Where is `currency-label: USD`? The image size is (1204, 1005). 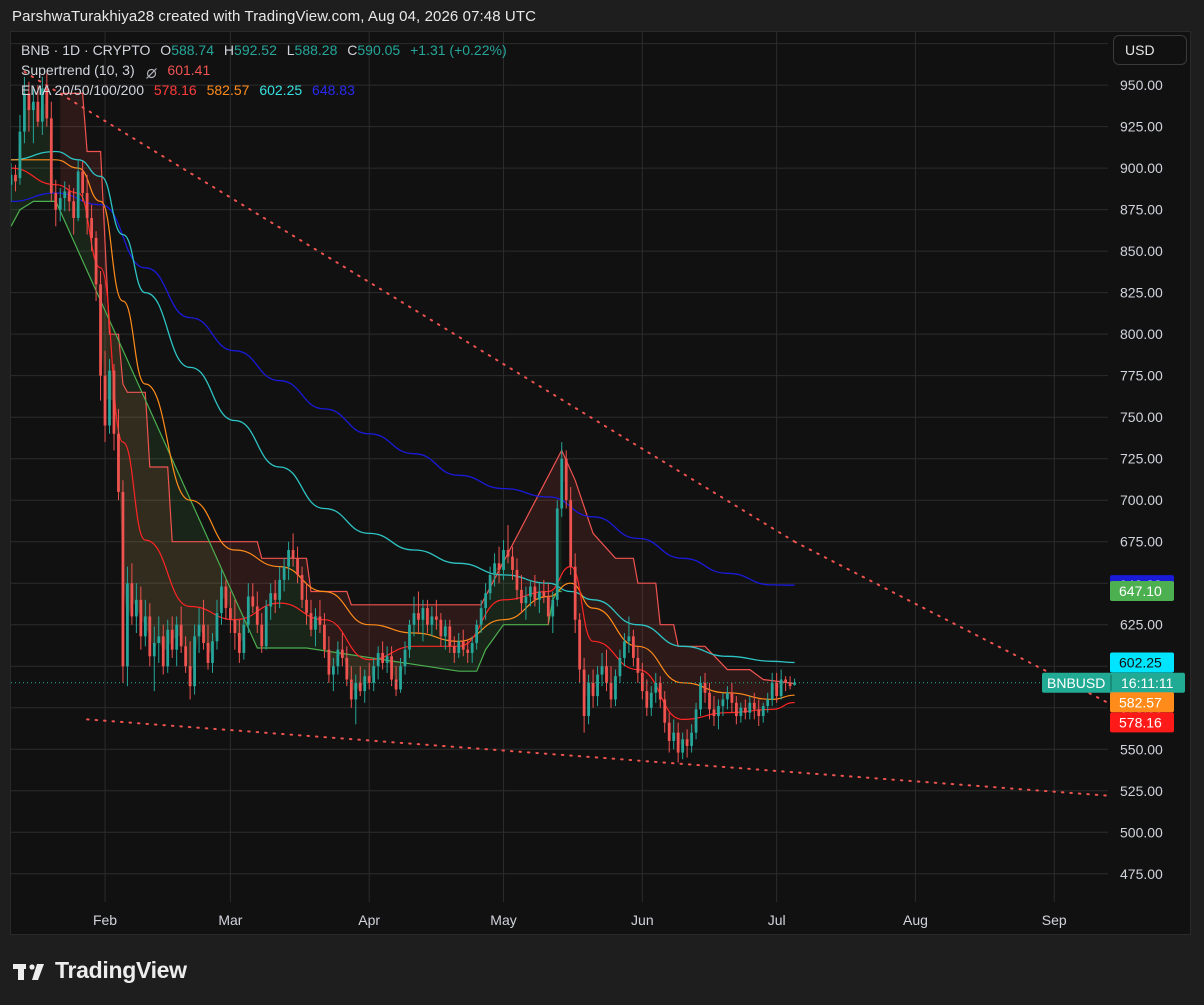 currency-label: USD is located at coordinates (1140, 50).